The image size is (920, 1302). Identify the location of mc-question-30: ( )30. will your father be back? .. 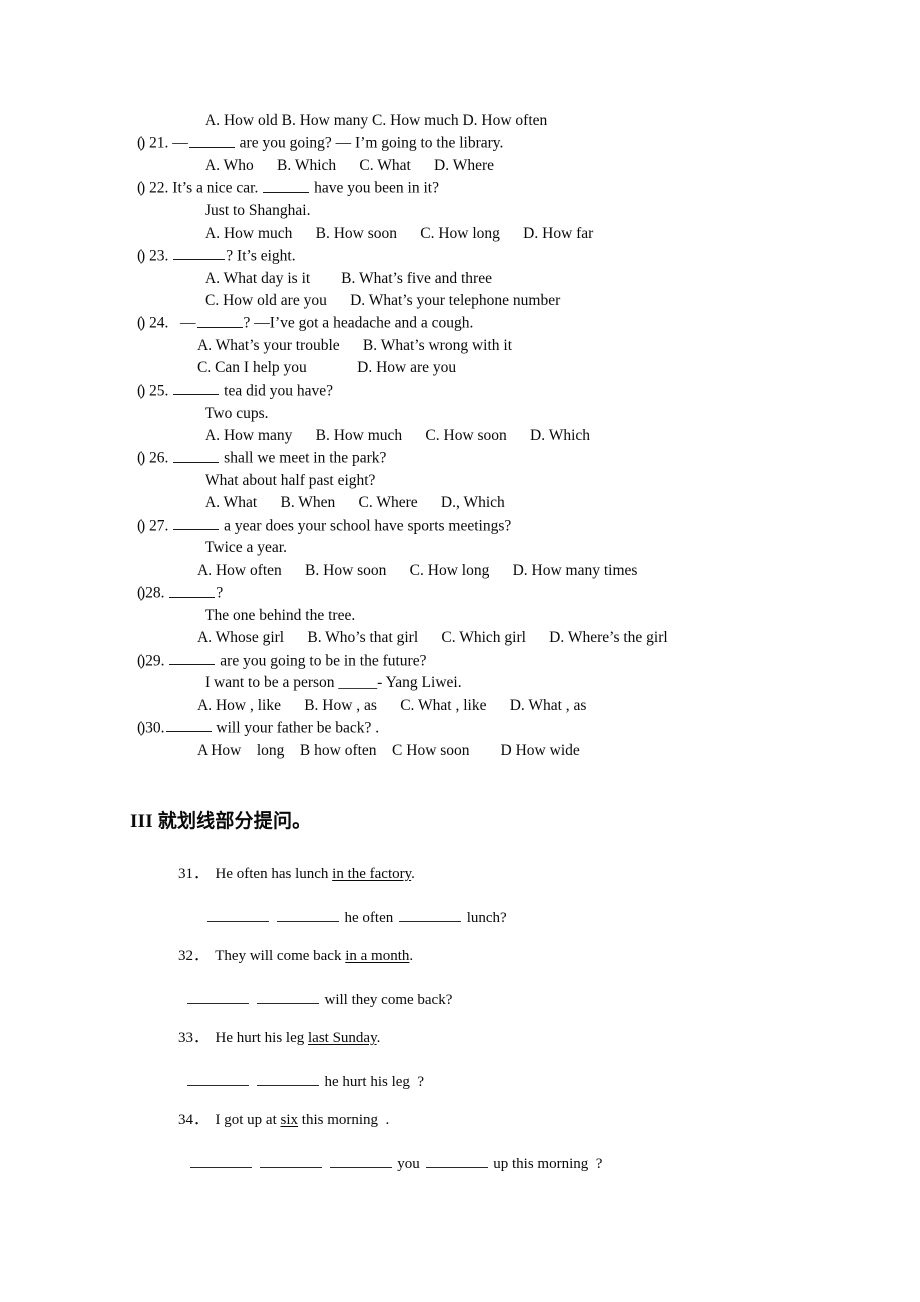
(460, 728).